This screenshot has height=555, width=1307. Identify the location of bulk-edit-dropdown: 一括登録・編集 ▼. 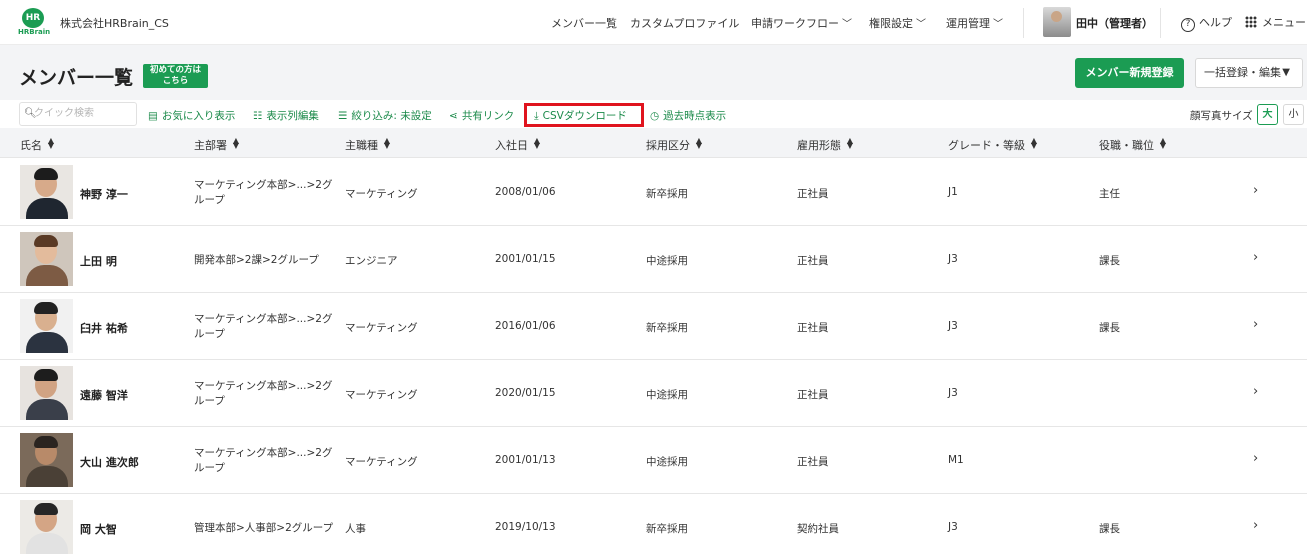
(1249, 73).